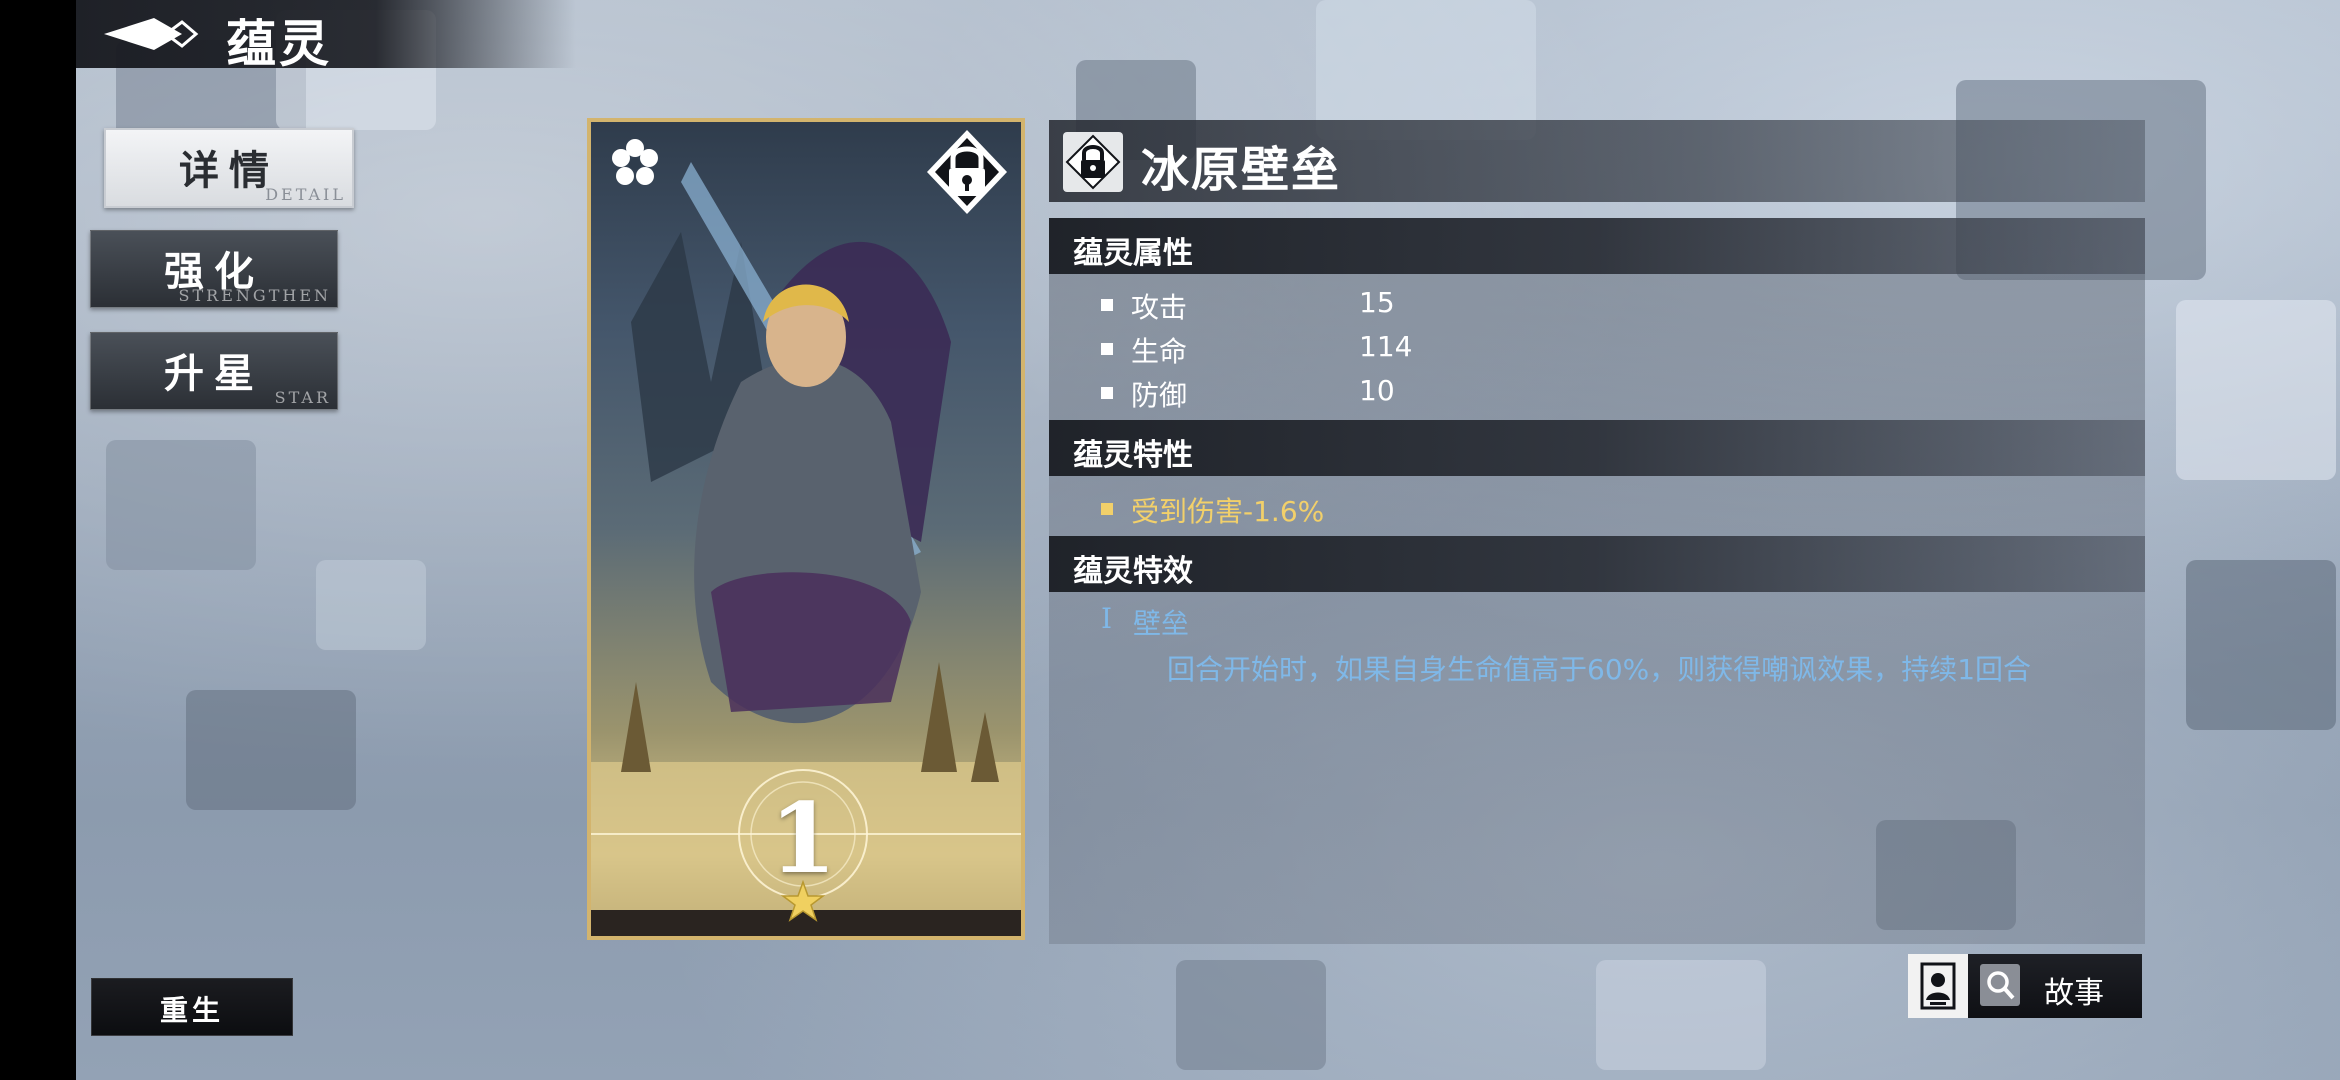  What do you see at coordinates (1159, 307) in the screenshot?
I see `stat-label: 攻击` at bounding box center [1159, 307].